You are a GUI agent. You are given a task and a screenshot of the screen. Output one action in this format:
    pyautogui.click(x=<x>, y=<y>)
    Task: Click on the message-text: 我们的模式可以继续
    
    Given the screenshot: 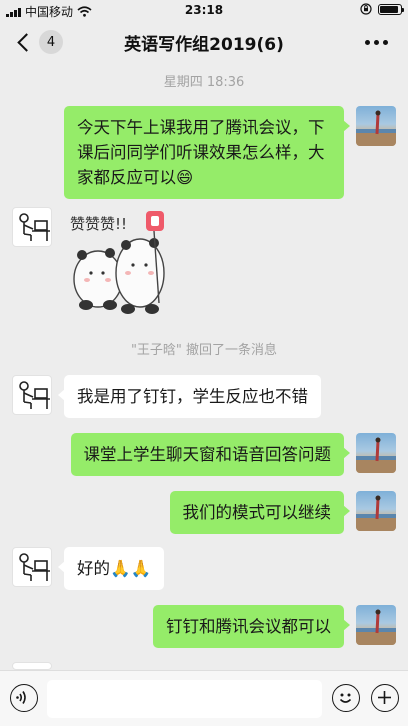 What is the action you would take?
    pyautogui.click(x=257, y=512)
    